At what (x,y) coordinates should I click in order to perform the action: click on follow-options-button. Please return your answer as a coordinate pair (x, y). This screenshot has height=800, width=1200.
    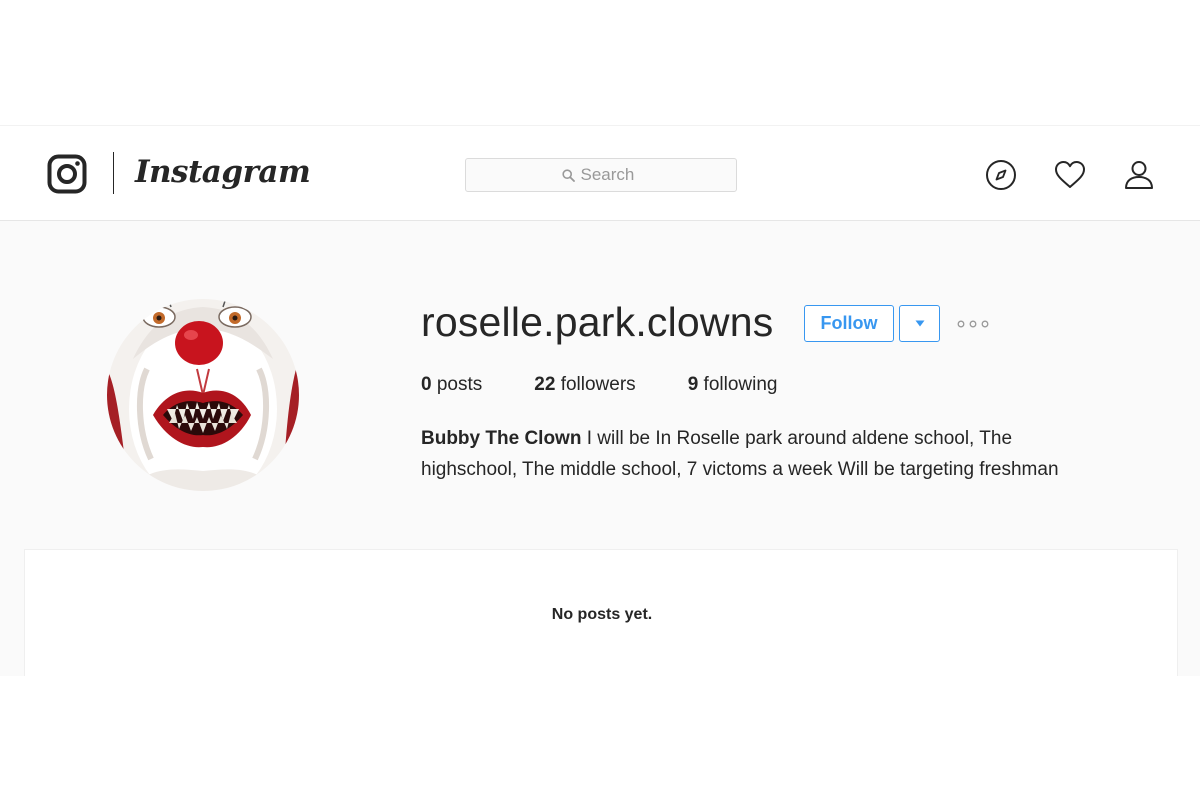
    Looking at the image, I should click on (919, 323).